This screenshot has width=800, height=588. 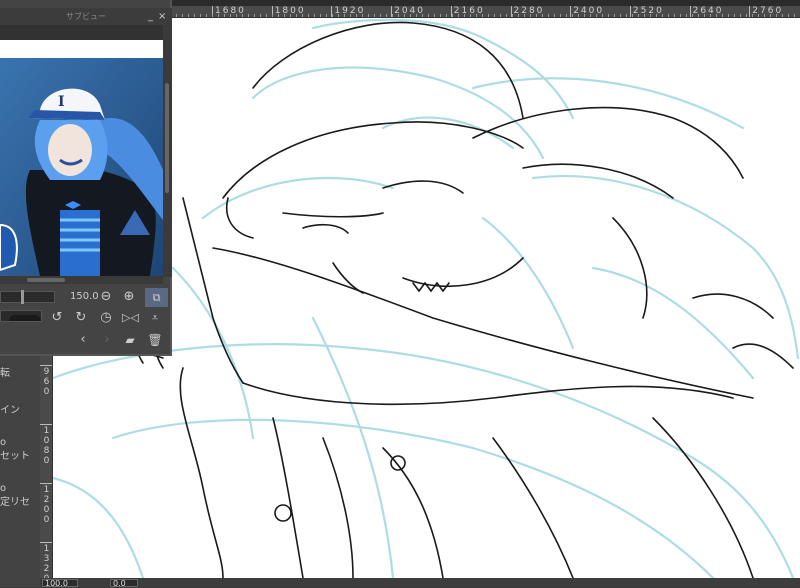 I want to click on panel-item-reset-setting: 定リセ, so click(x=15, y=503).